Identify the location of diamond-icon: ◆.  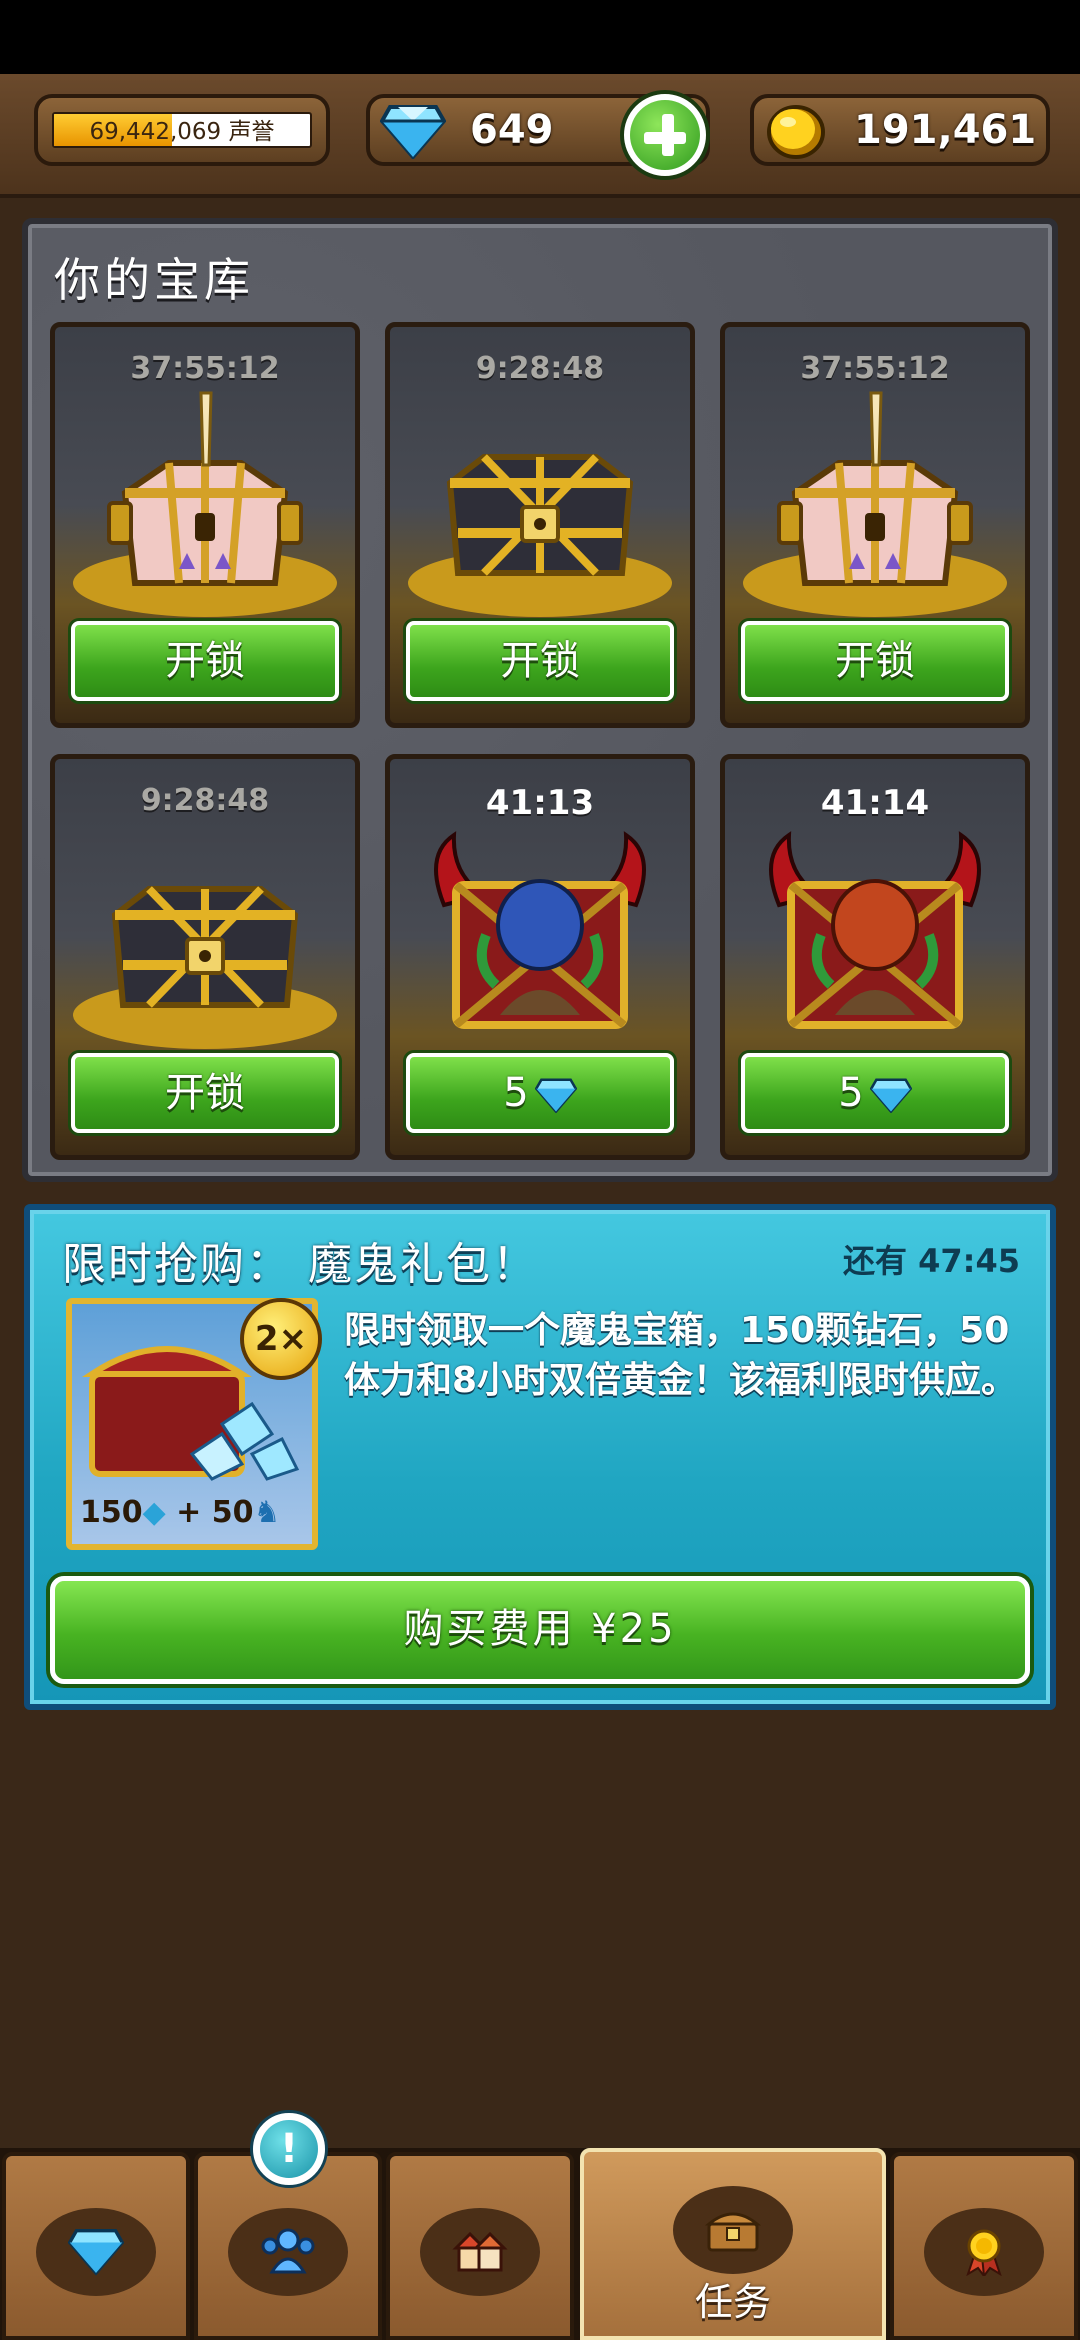
(154, 1512).